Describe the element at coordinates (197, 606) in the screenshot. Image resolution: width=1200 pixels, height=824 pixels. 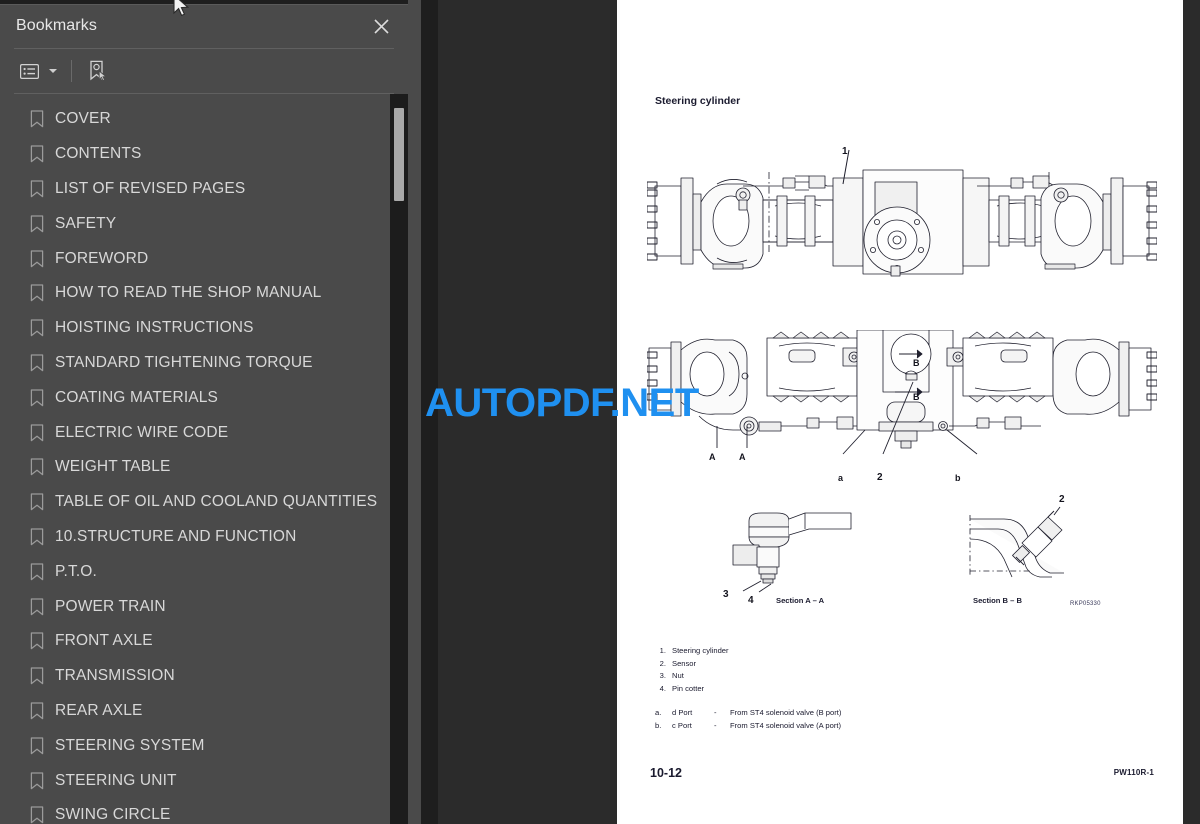
I see `bookmark-item: POWER TRAIN` at that location.